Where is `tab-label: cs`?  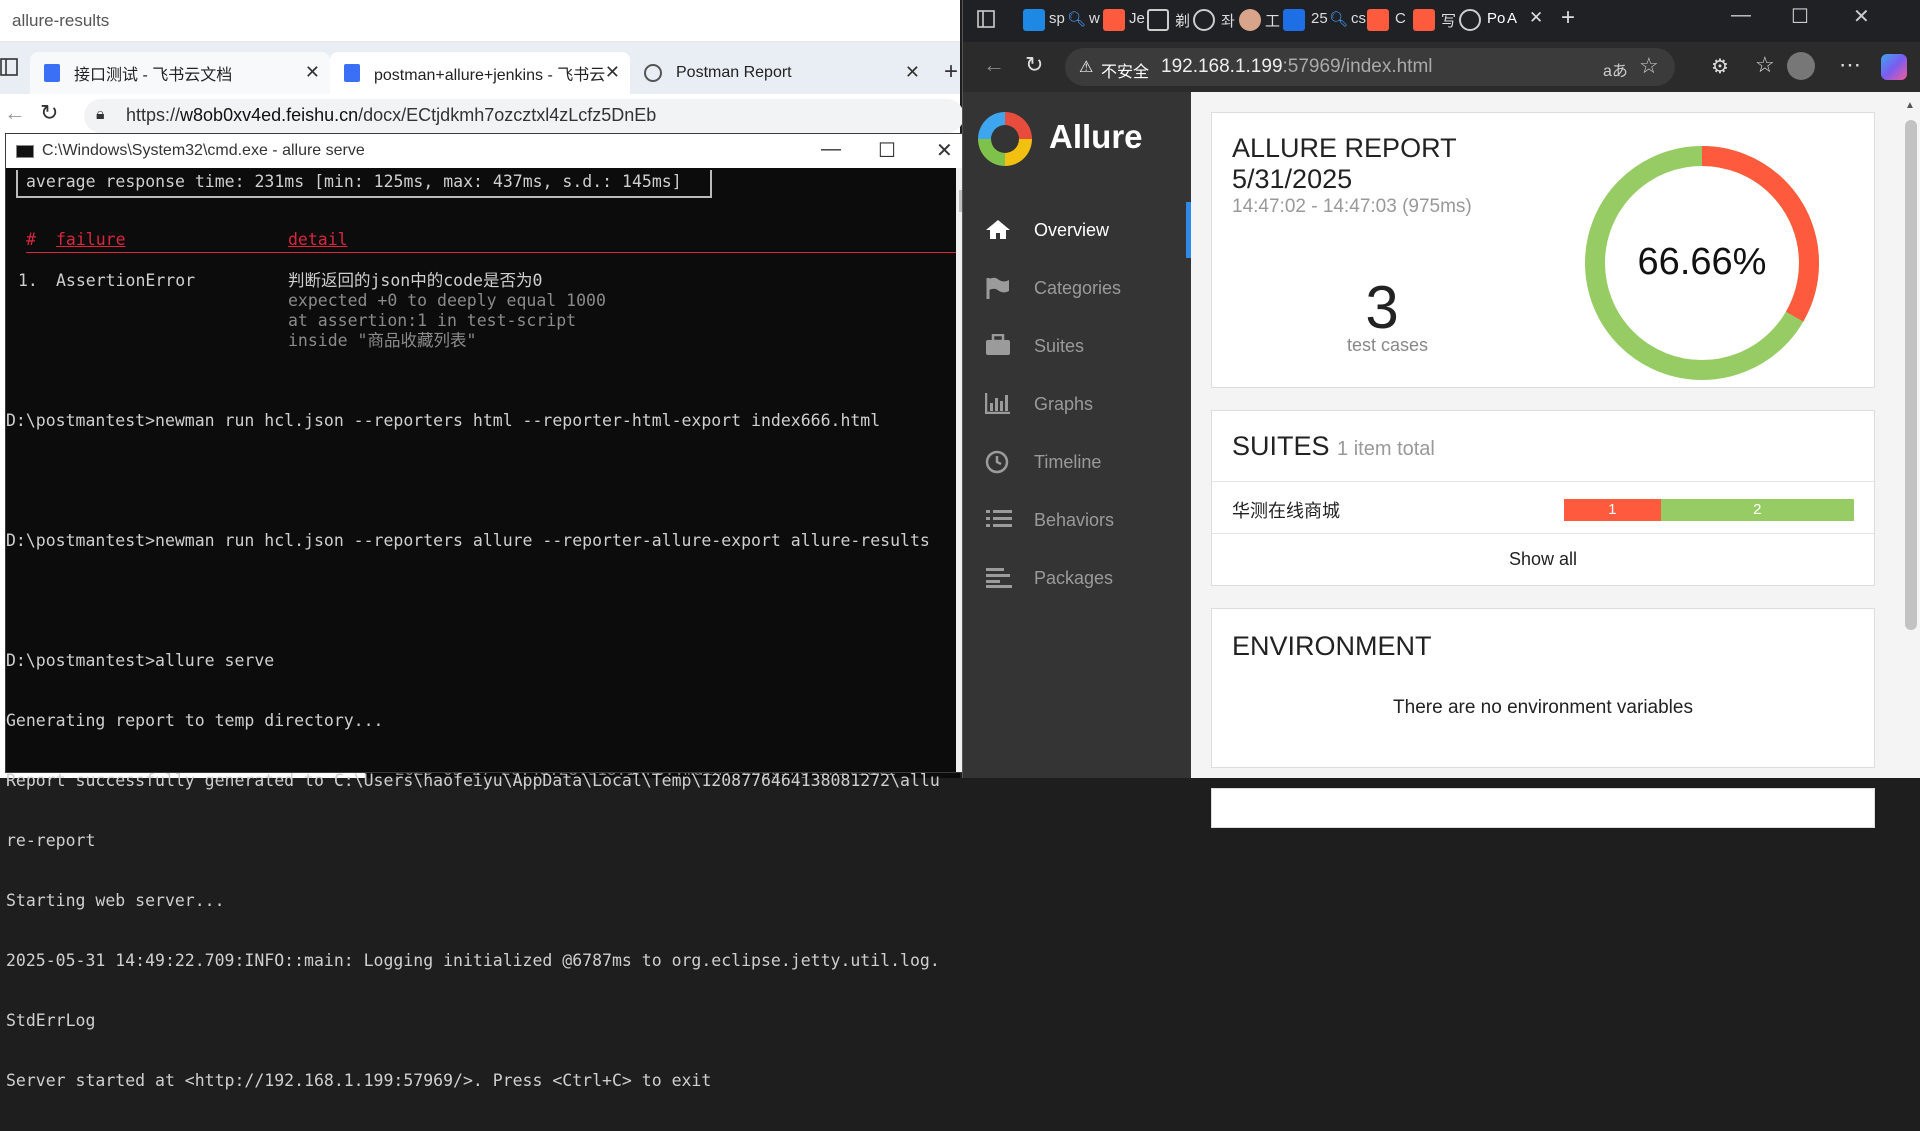
tab-label: cs is located at coordinates (1358, 18).